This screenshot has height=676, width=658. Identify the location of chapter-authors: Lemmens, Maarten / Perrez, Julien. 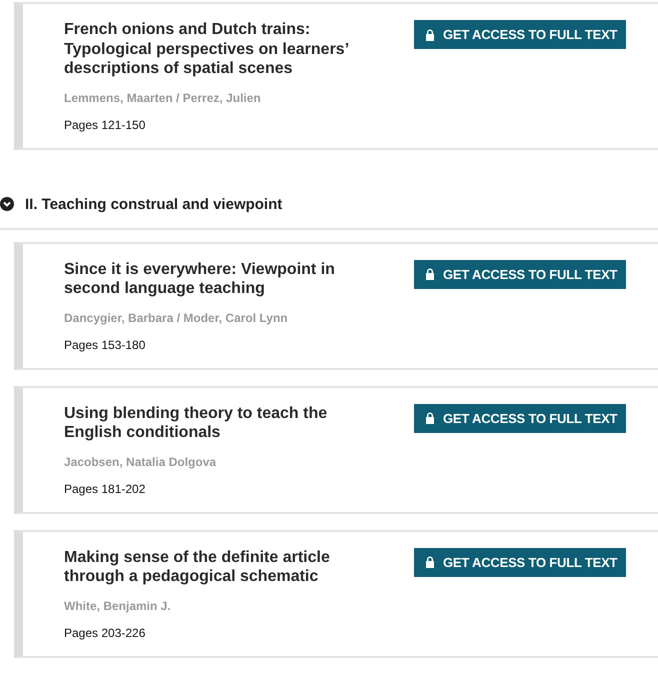
(163, 97).